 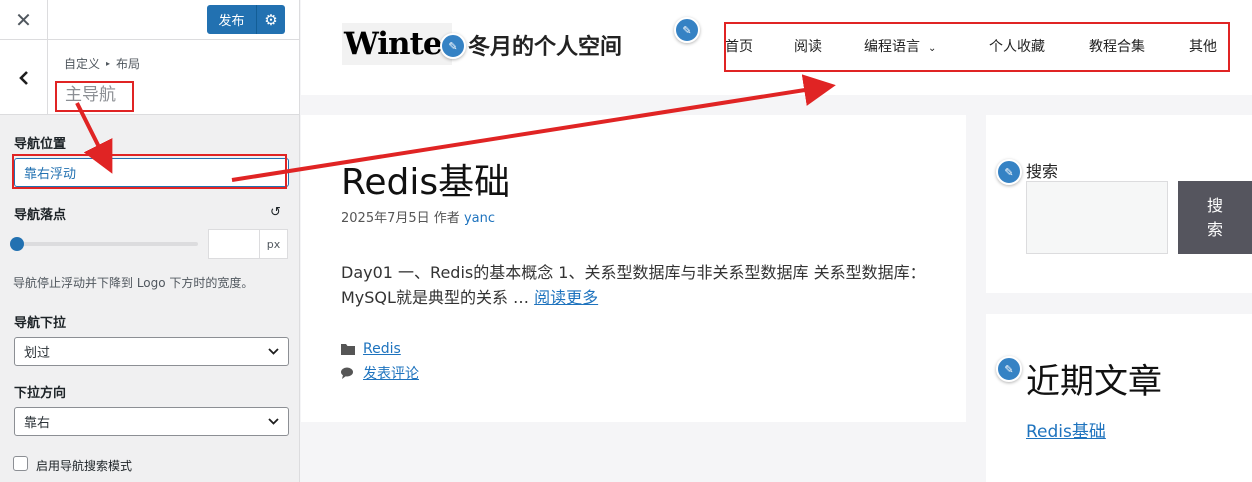 I want to click on comment-link: 发表评论, so click(x=391, y=373).